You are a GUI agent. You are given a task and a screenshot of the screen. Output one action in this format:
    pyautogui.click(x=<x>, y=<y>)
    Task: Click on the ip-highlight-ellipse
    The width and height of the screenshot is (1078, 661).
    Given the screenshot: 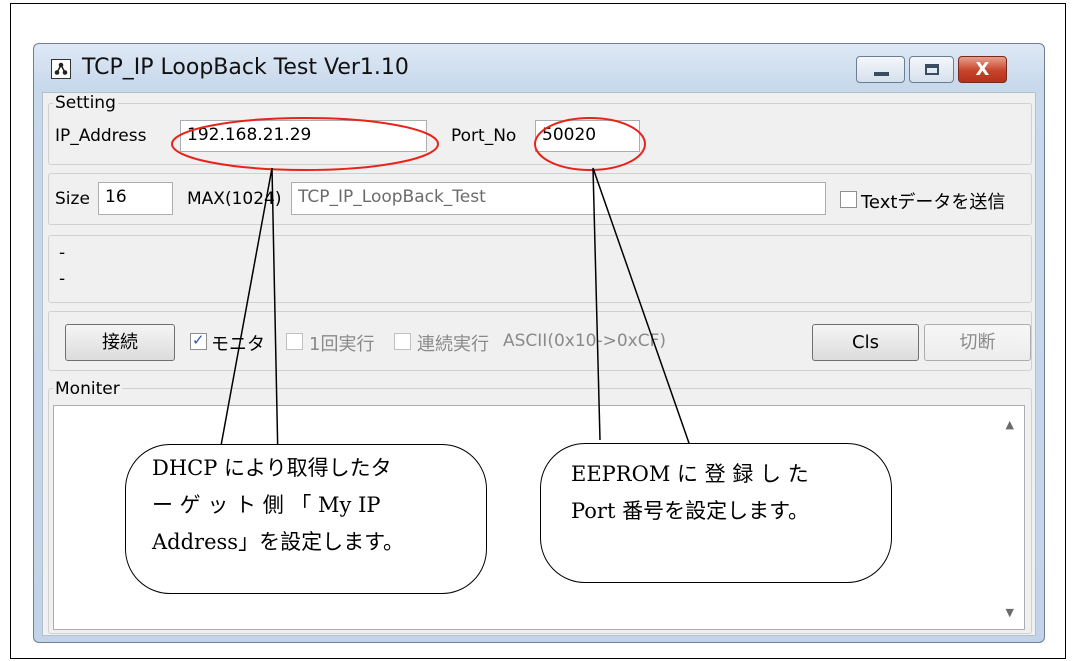 What is the action you would take?
    pyautogui.click(x=305, y=144)
    